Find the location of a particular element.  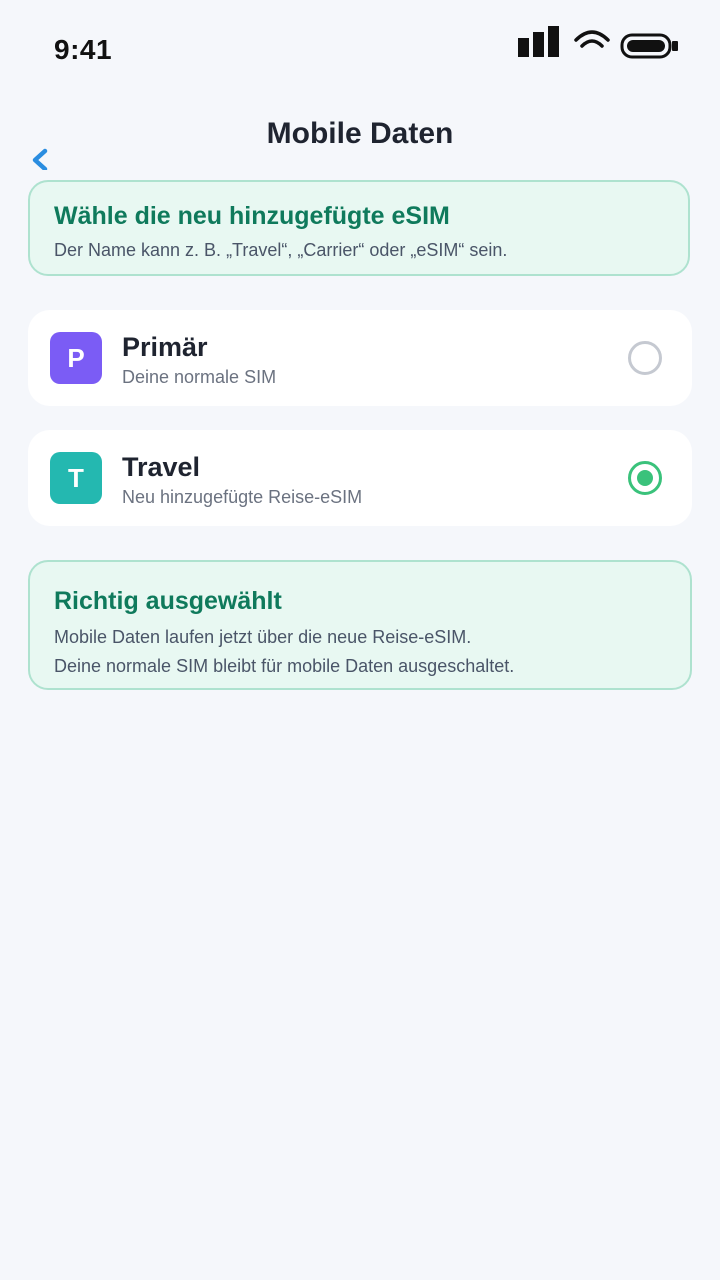

radio-travel is located at coordinates (645, 478).